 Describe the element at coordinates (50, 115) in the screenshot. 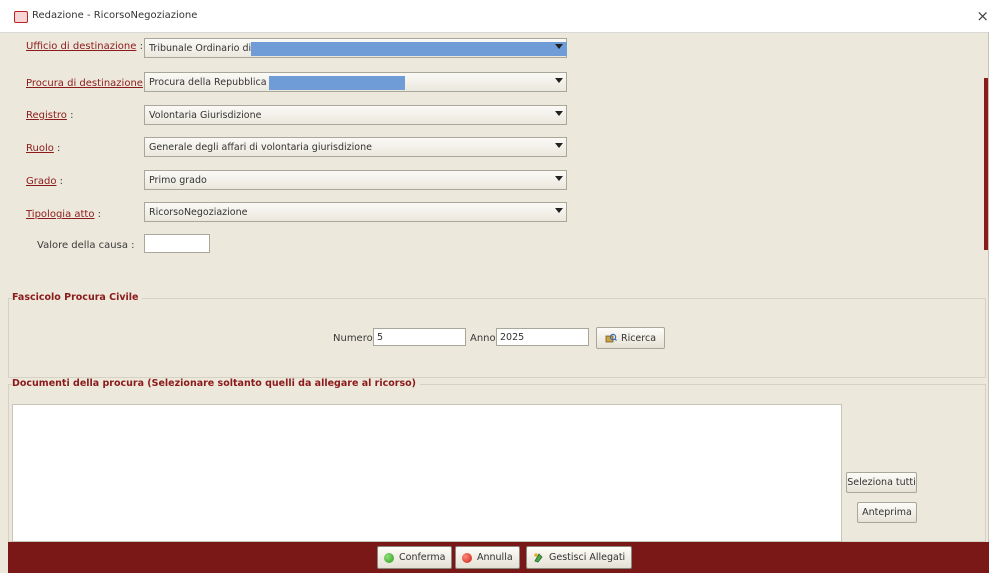

I see `registro-label: Registro :` at that location.